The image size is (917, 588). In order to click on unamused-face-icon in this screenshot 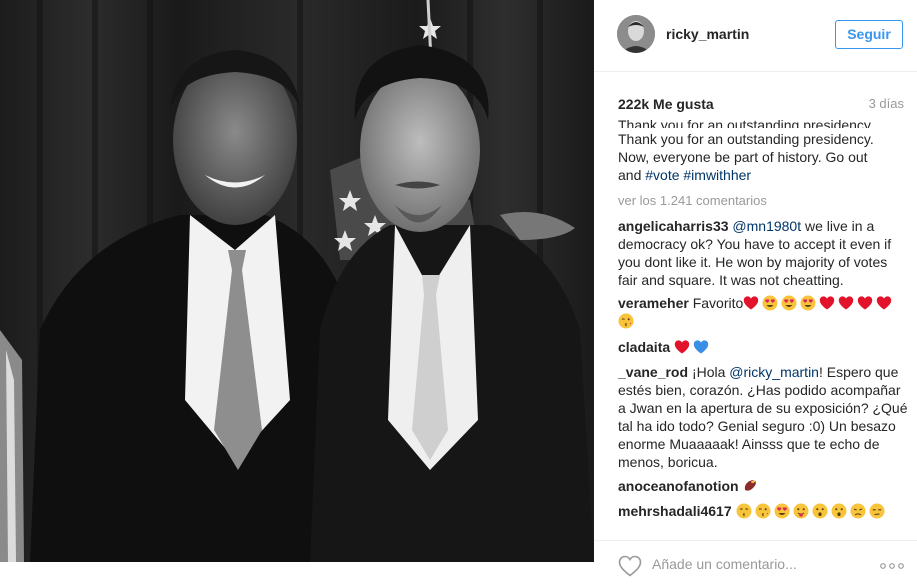, I will do `click(877, 511)`.